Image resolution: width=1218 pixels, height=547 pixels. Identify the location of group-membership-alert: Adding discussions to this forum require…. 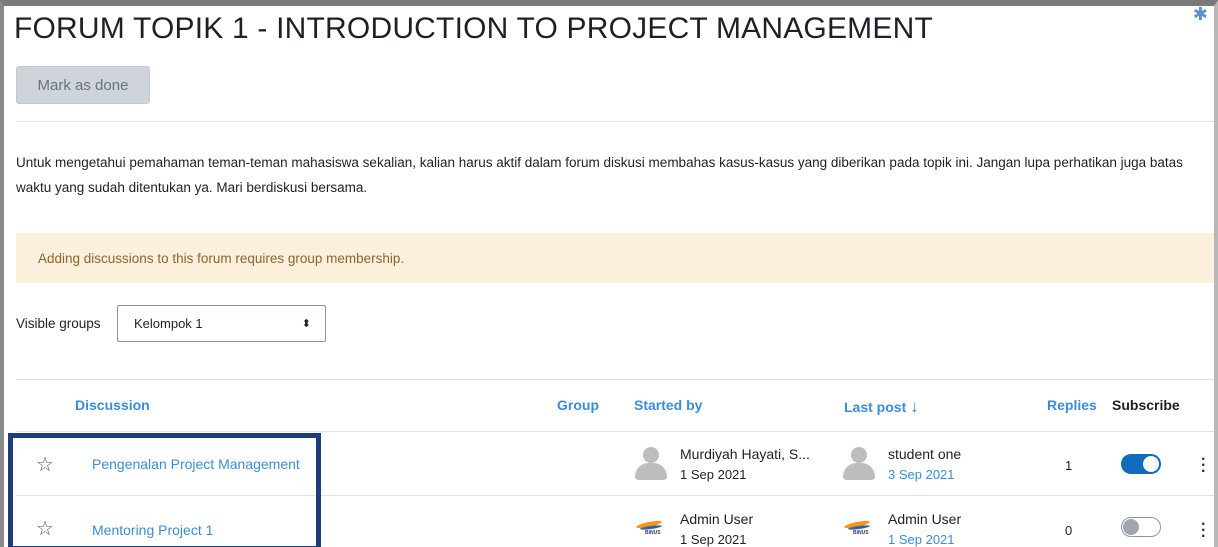
(615, 258).